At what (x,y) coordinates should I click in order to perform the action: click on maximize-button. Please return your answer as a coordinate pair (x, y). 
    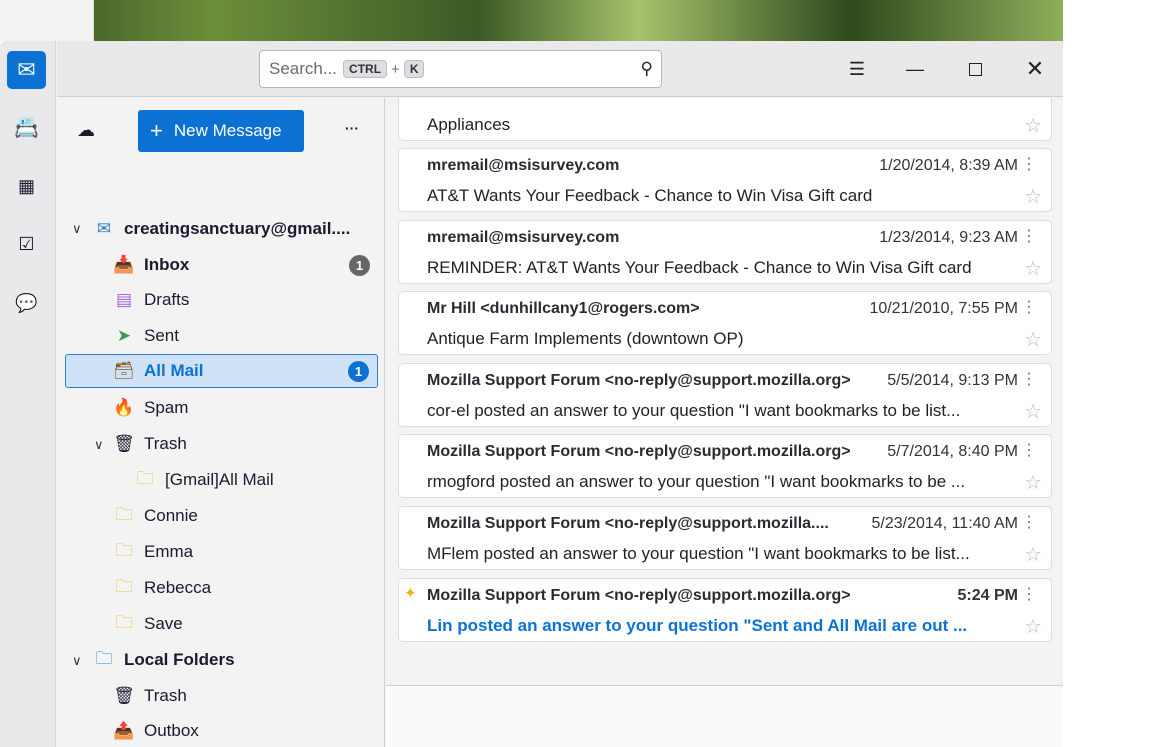
    Looking at the image, I should click on (975, 69).